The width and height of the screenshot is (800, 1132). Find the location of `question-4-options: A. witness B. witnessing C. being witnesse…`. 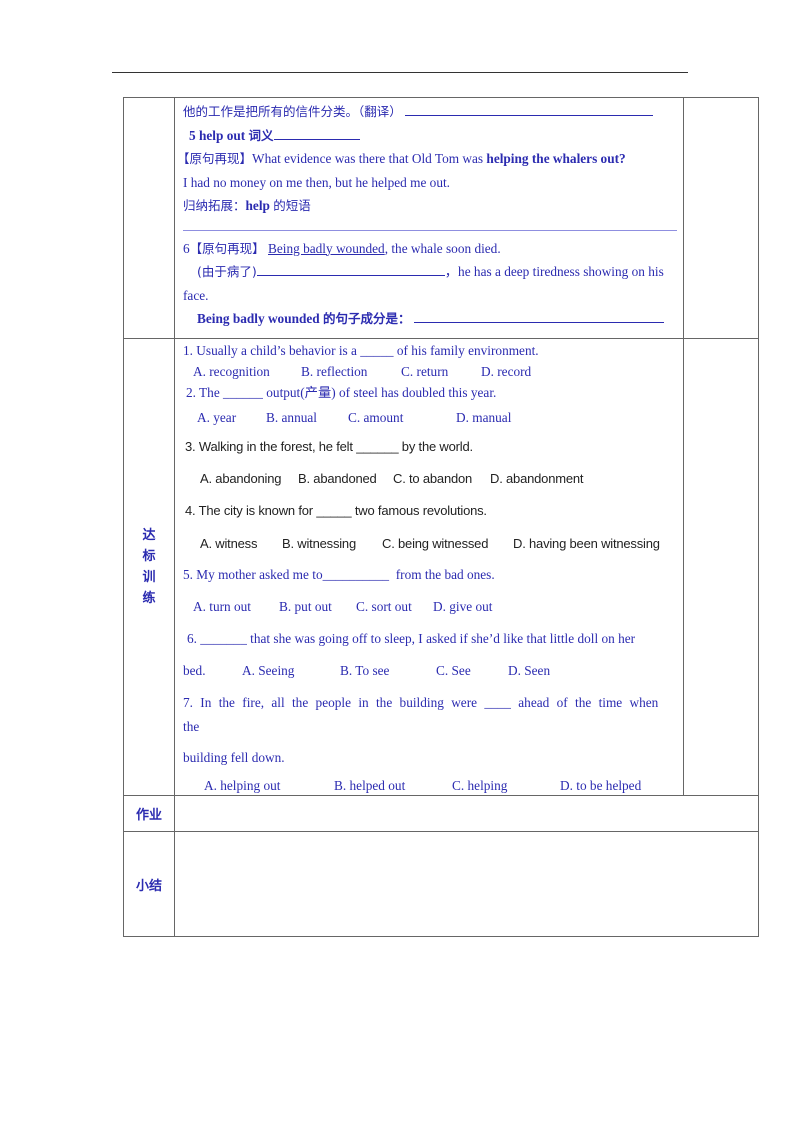

question-4-options: A. witness B. witnessing C. being witnesse… is located at coordinates (430, 543).